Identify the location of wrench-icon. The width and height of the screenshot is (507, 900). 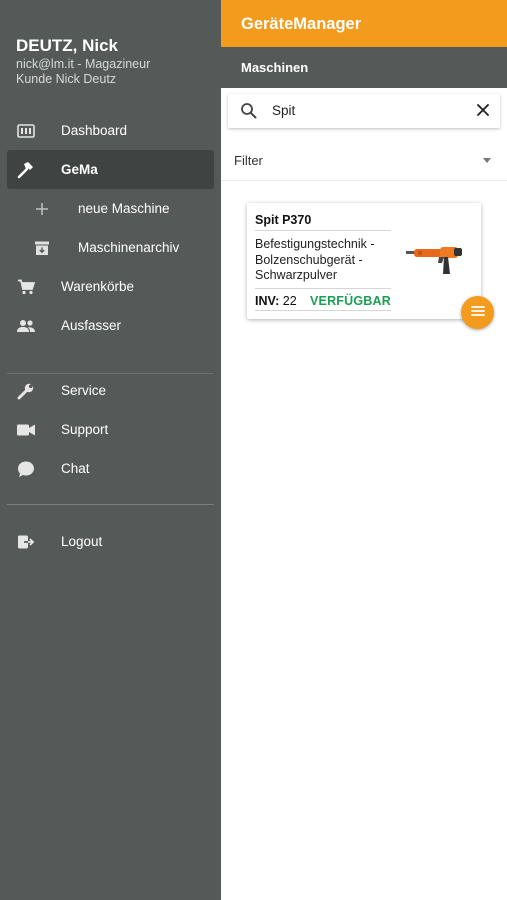
(26, 391).